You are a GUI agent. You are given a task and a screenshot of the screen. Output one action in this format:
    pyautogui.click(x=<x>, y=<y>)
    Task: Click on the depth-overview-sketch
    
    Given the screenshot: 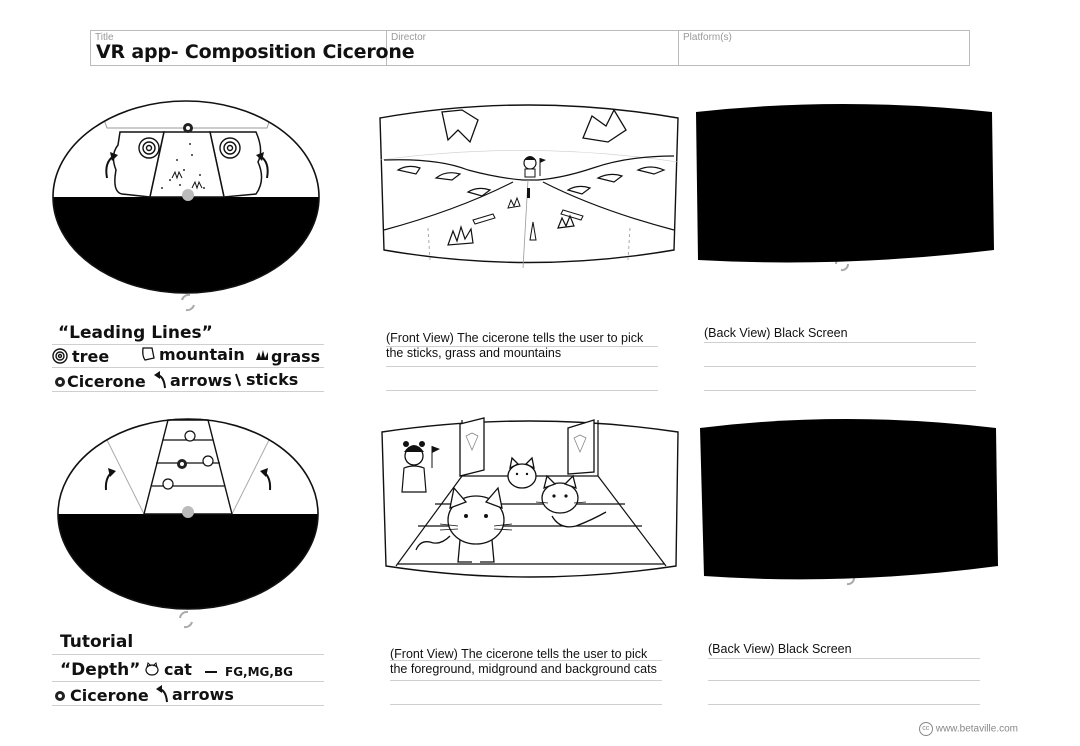 What is the action you would take?
    pyautogui.click(x=188, y=523)
    